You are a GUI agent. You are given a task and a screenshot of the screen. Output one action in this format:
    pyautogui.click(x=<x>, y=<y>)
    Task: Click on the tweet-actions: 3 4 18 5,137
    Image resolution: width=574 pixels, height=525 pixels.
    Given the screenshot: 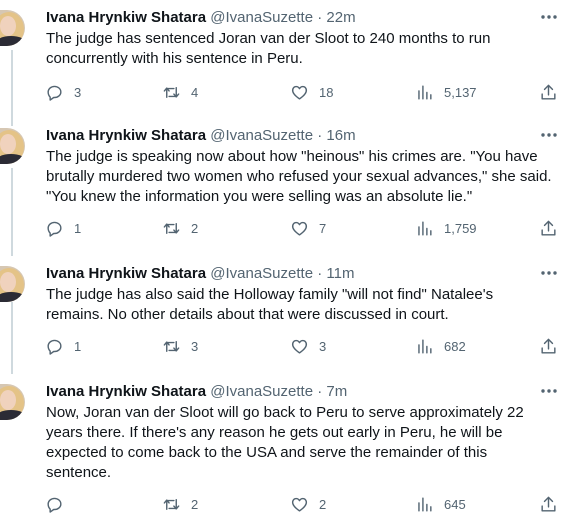 What is the action you would take?
    pyautogui.click(x=302, y=92)
    